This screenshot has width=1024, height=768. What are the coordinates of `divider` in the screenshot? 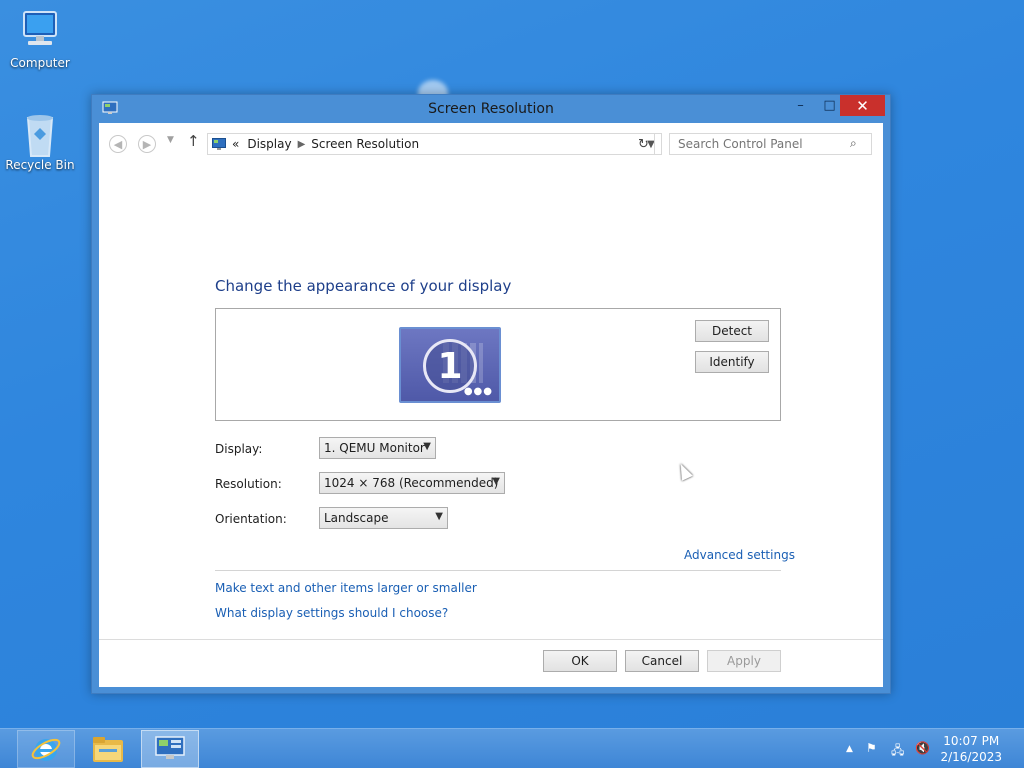 It's located at (498, 570).